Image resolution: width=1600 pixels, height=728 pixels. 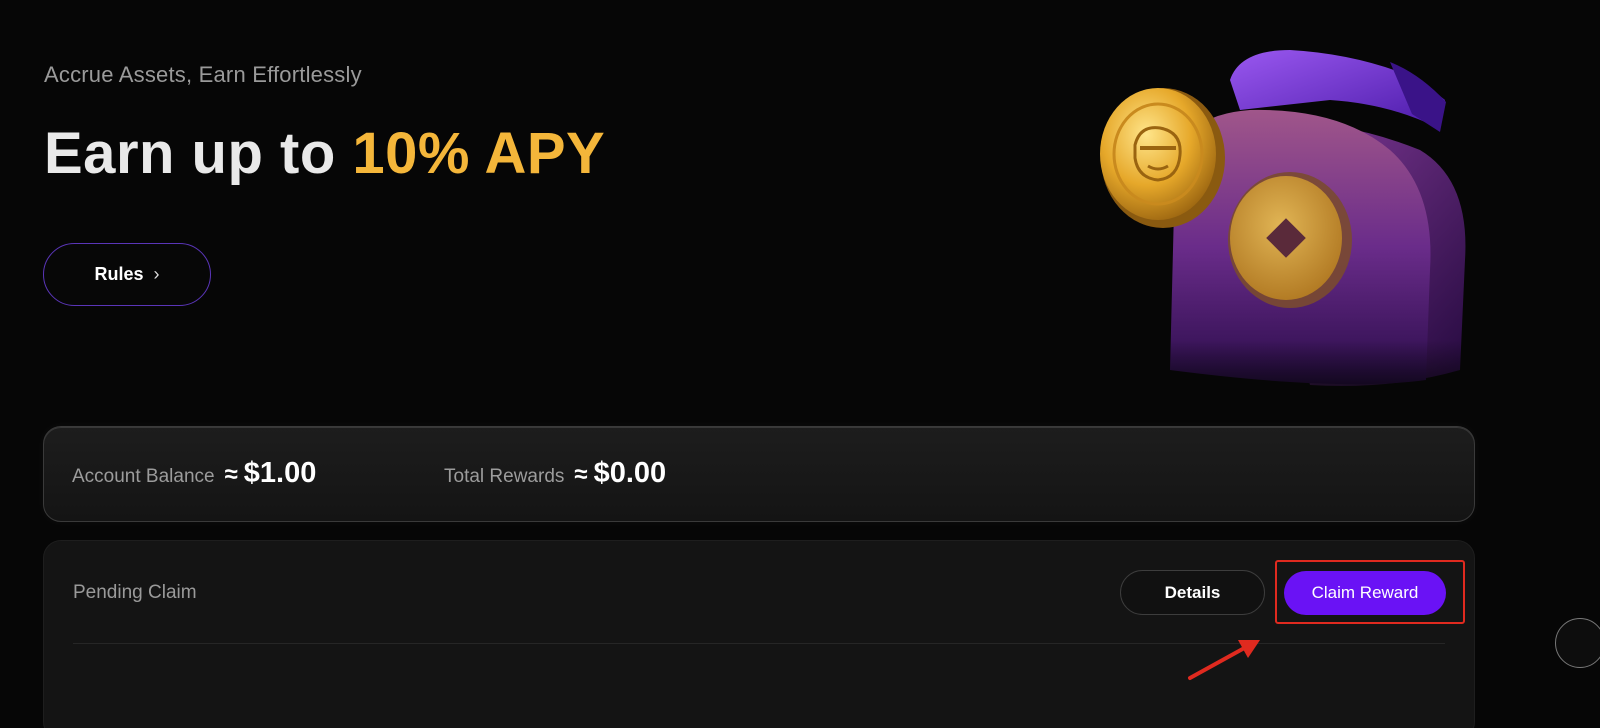 What do you see at coordinates (504, 476) in the screenshot?
I see `total-rewards-label: Total Rewards` at bounding box center [504, 476].